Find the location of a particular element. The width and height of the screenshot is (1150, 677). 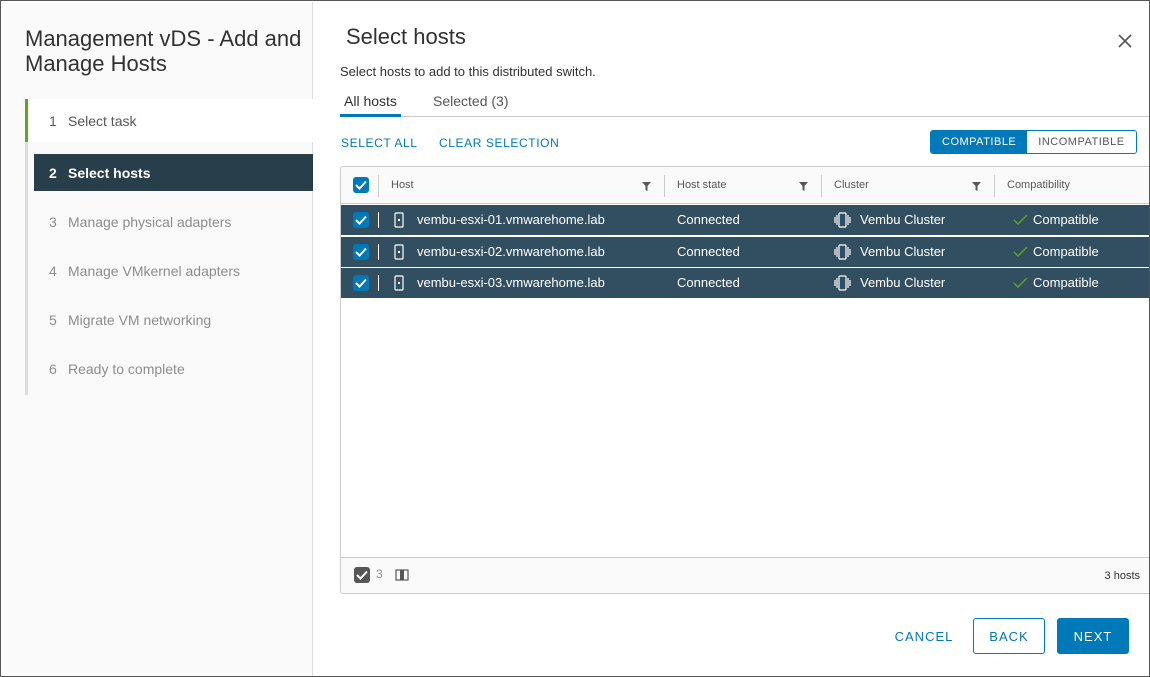

back-button: BACK is located at coordinates (1009, 636).